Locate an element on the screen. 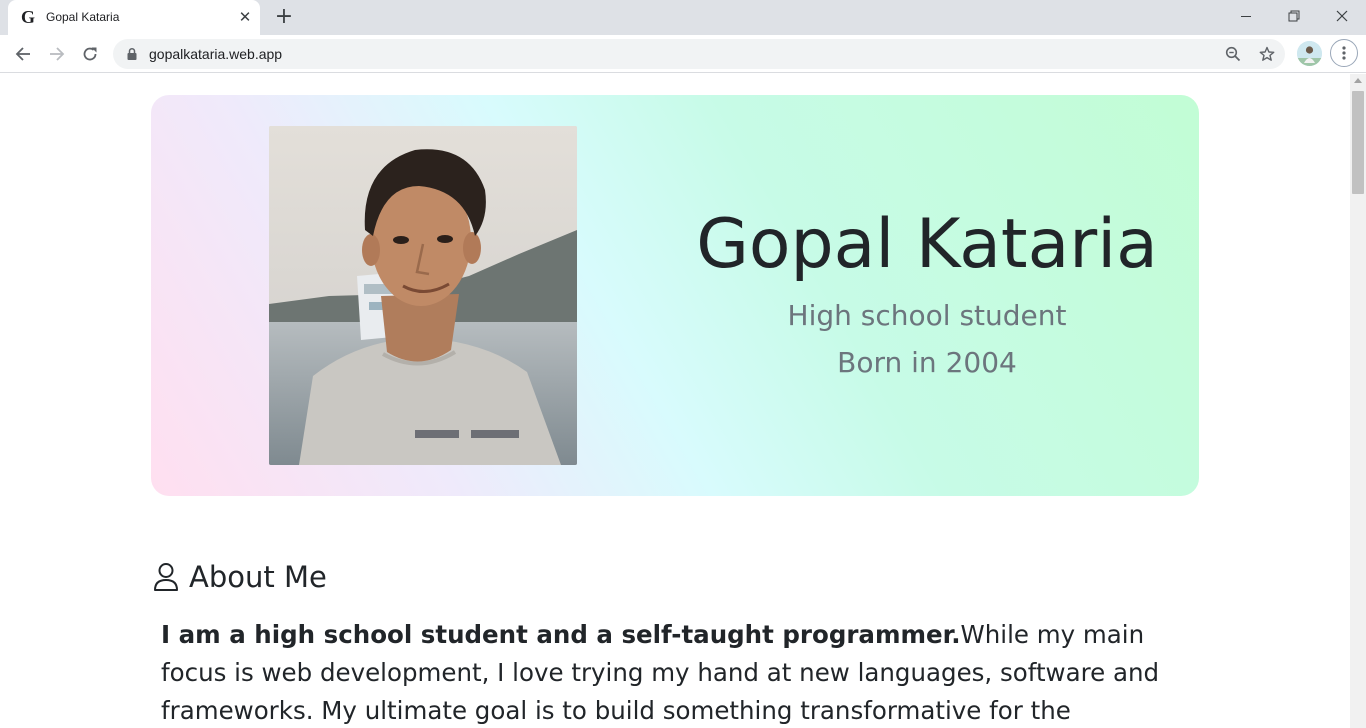 This screenshot has height=728, width=1366. scroll-up-arrow-icon is located at coordinates (1358, 80).